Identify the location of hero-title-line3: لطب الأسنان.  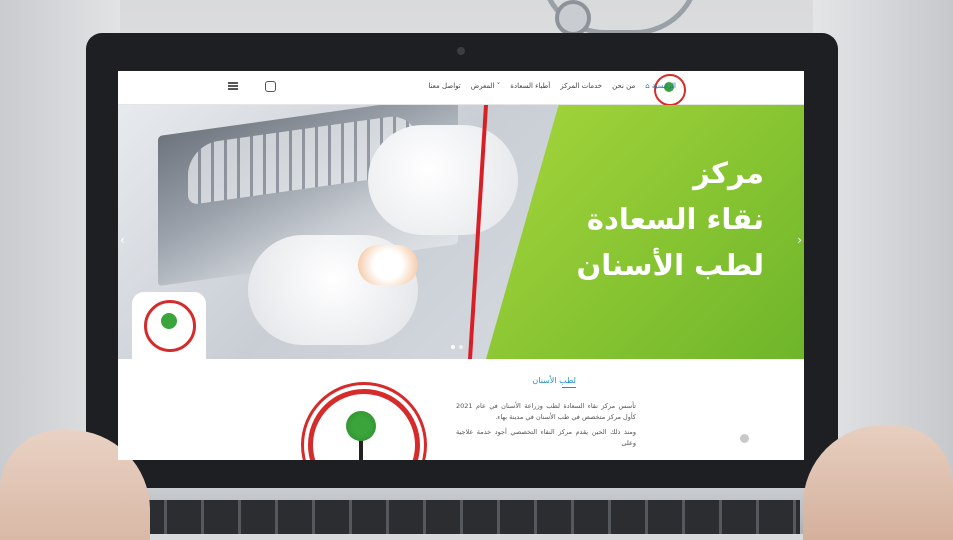
(670, 265).